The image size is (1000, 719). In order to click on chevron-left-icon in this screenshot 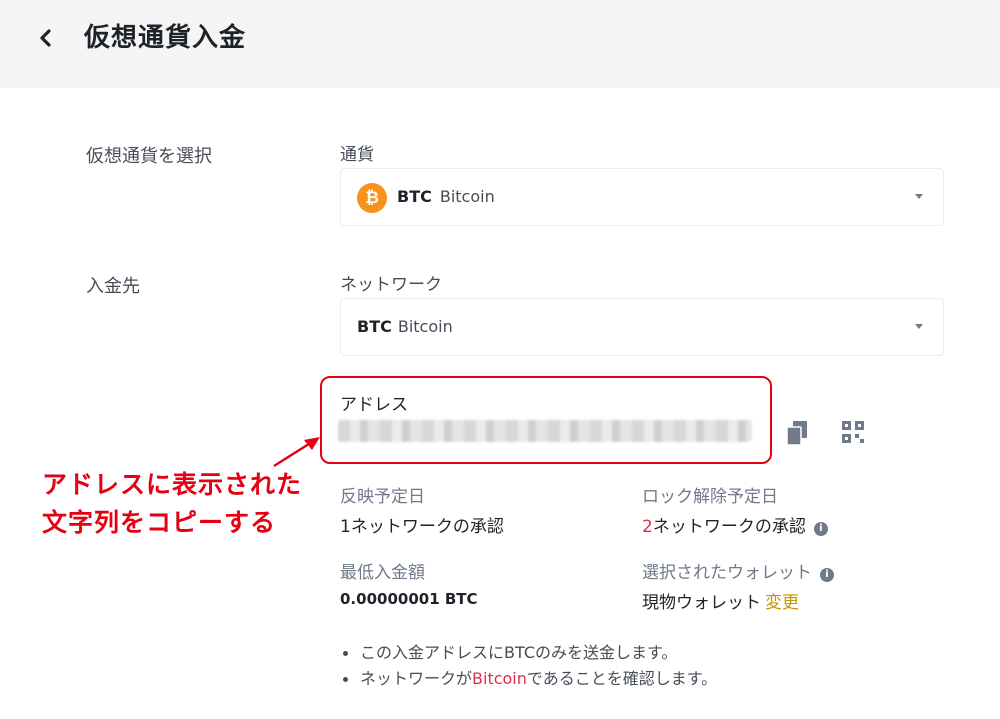, I will do `click(45, 38)`.